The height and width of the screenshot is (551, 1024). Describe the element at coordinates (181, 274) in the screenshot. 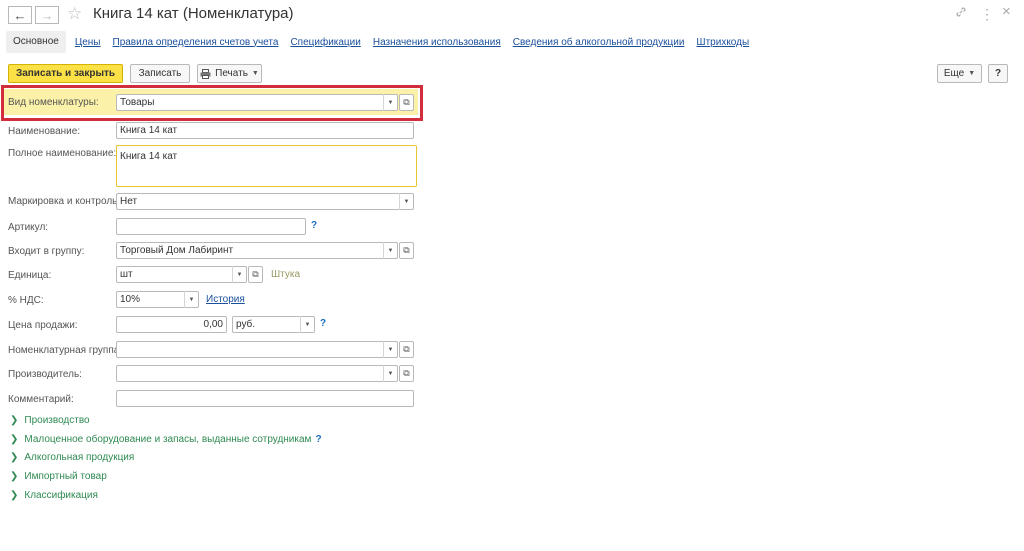

I see `unit-field: шт` at that location.